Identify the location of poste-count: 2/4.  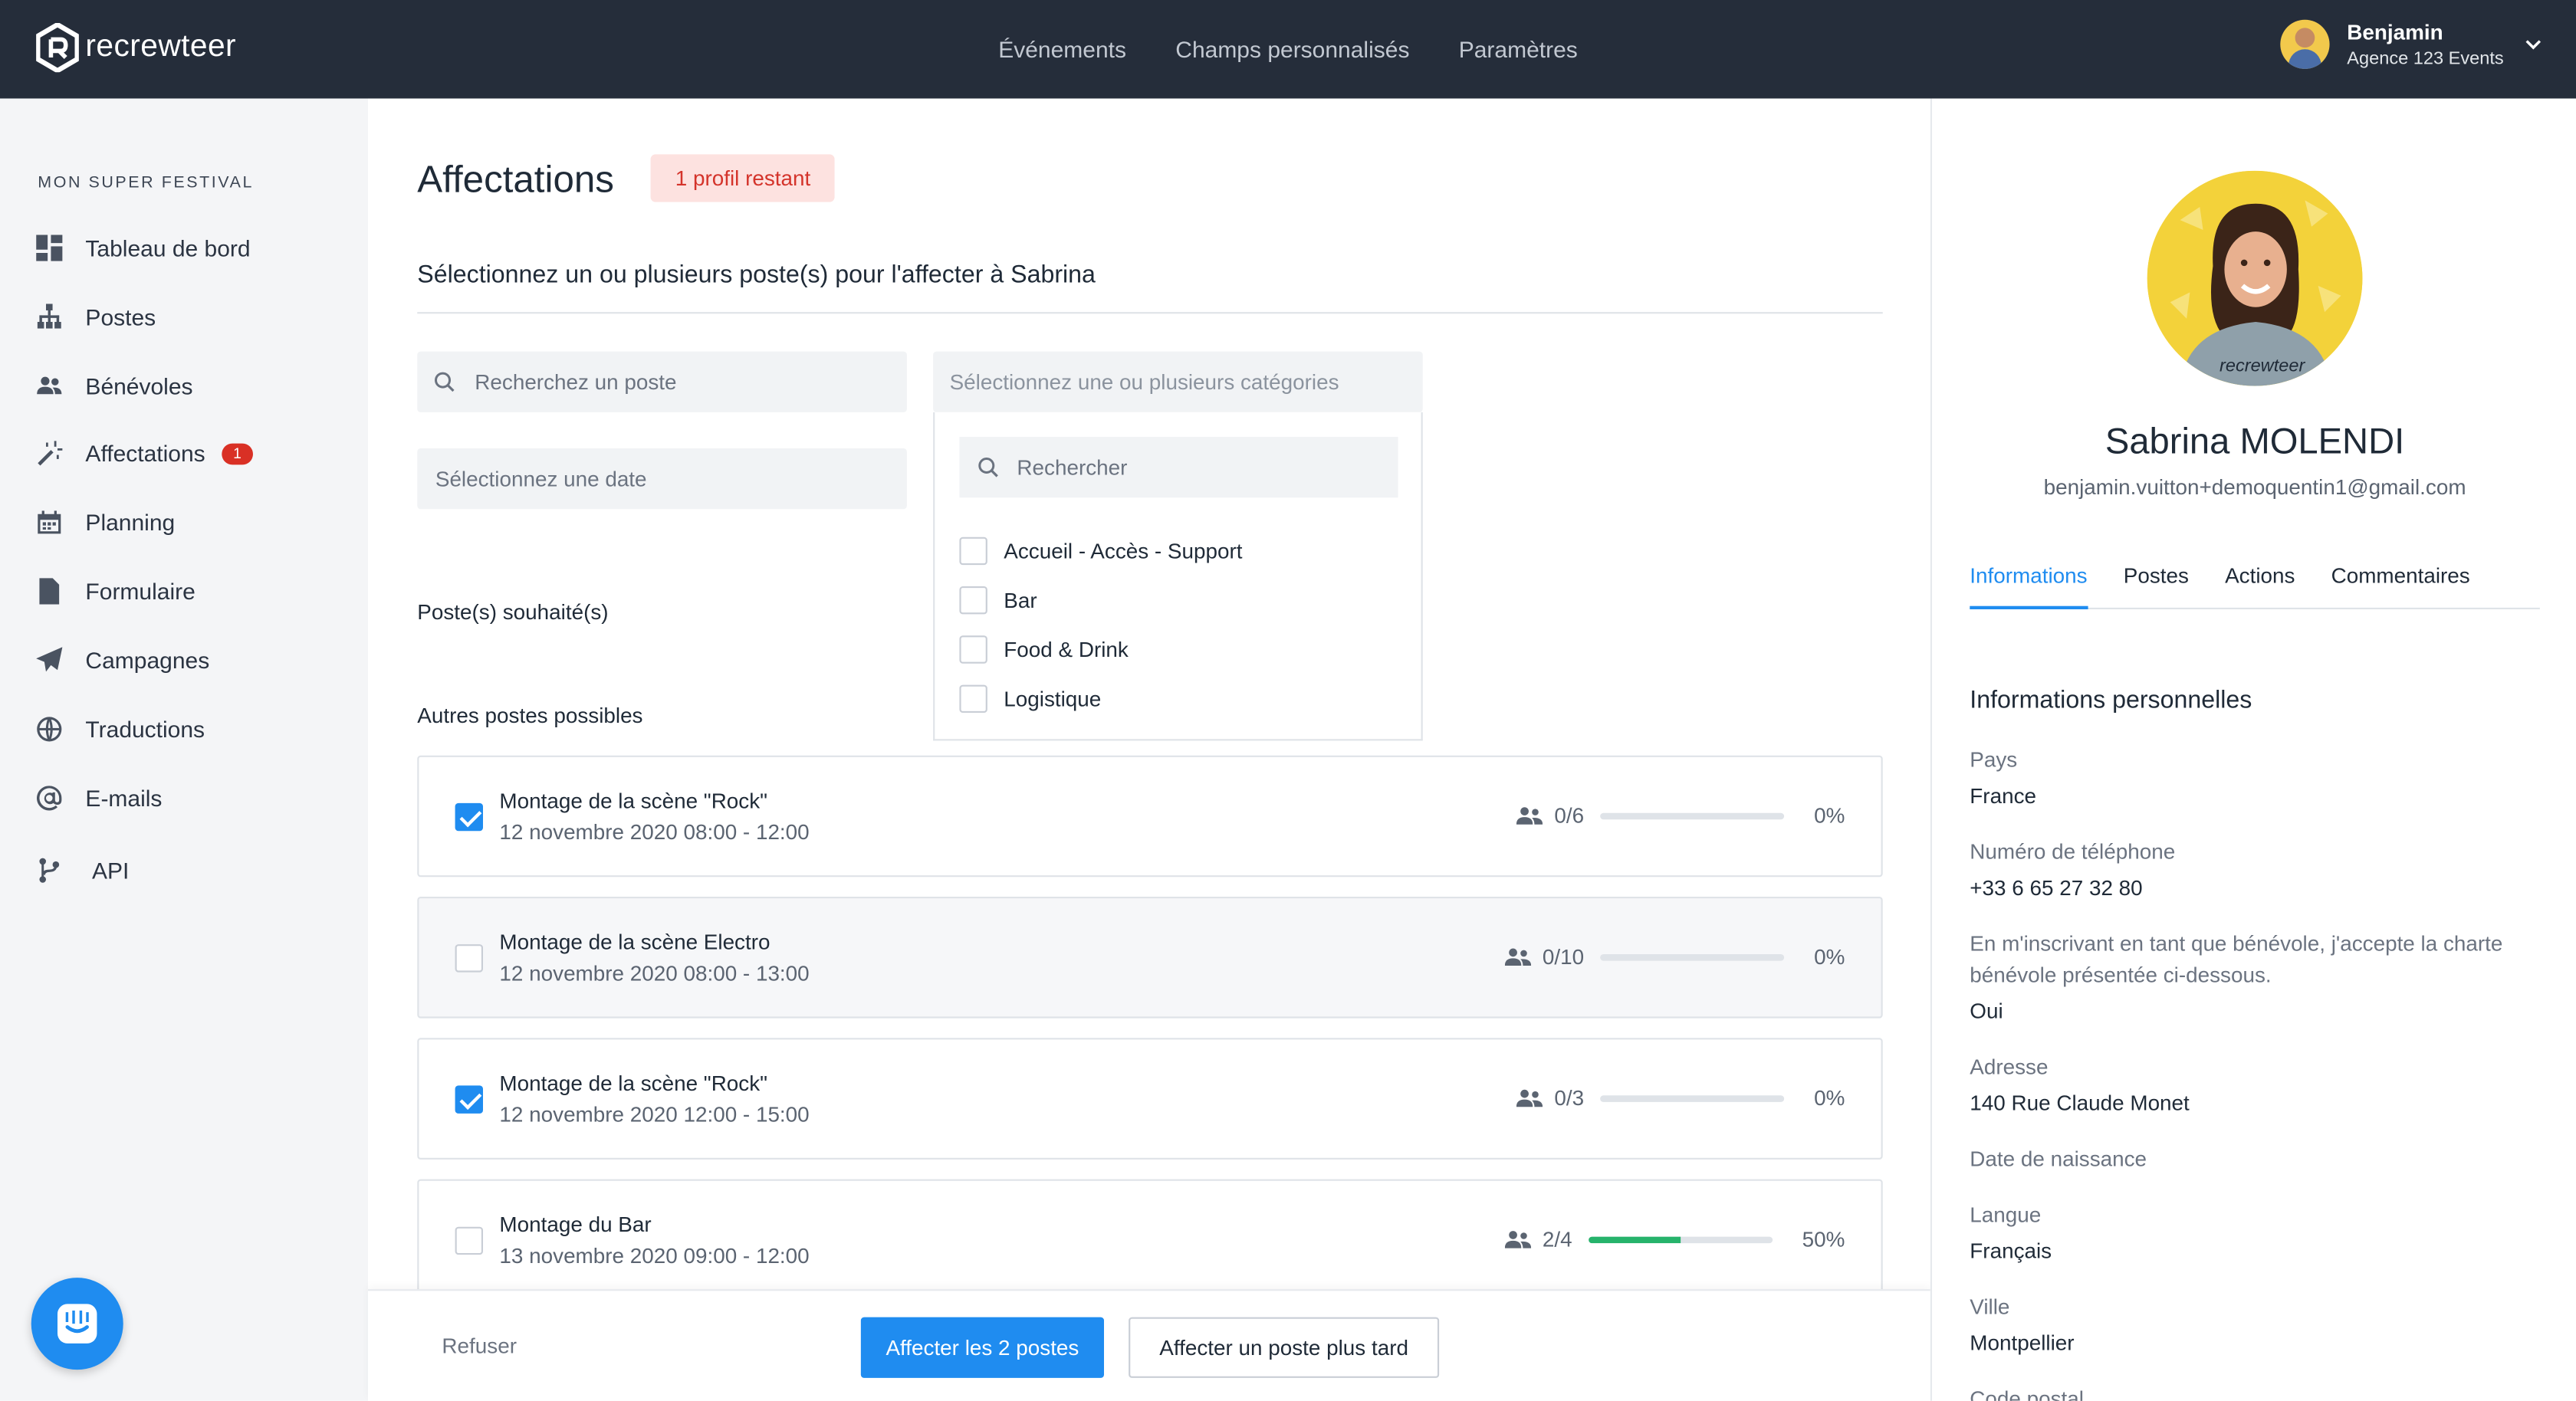
(1557, 1239).